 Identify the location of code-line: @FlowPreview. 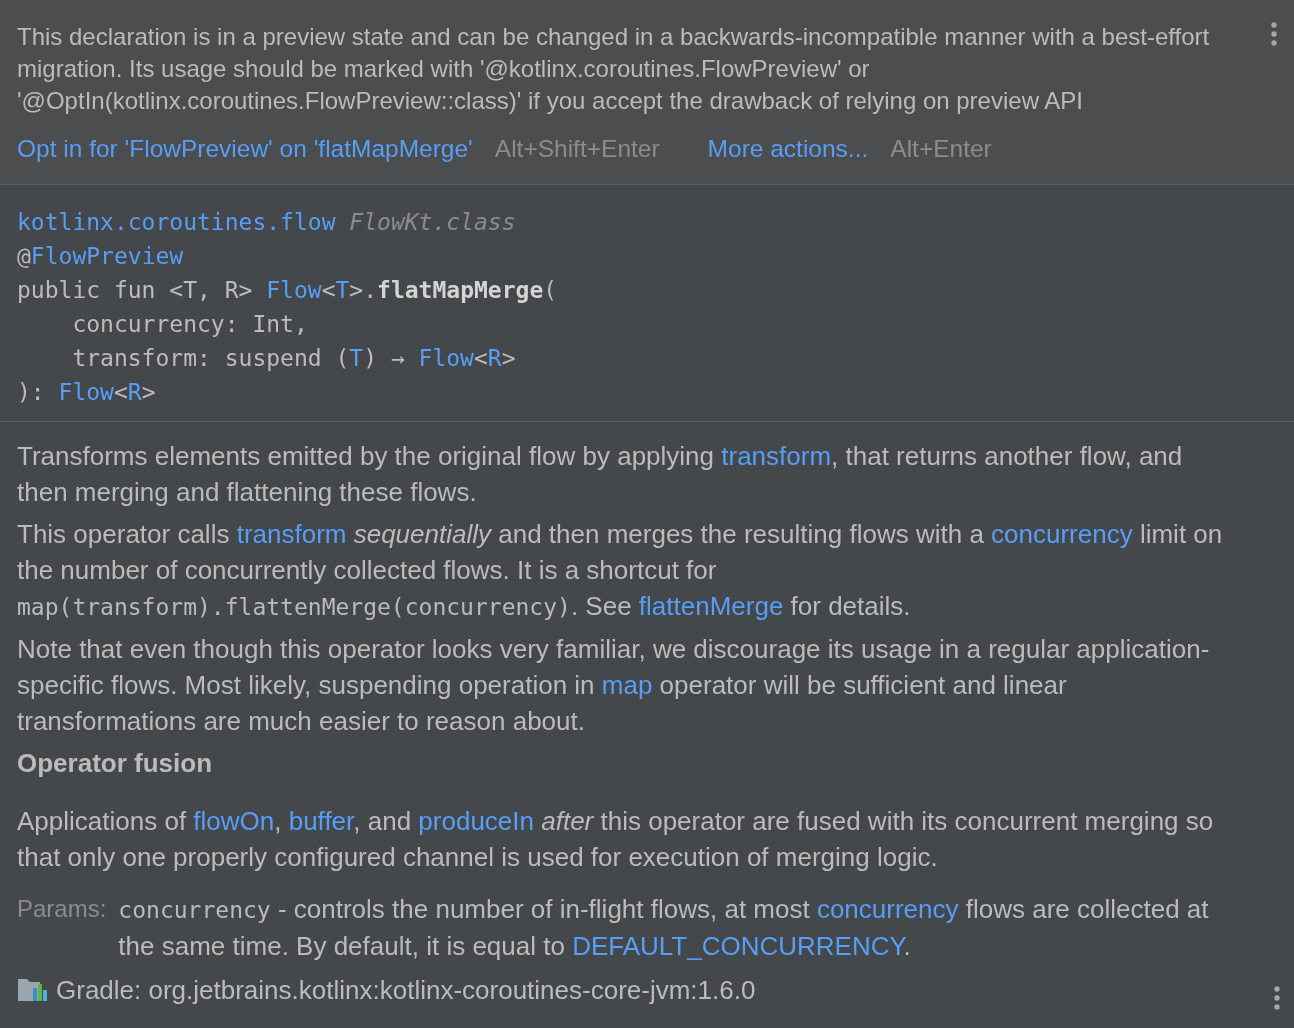
(100, 256).